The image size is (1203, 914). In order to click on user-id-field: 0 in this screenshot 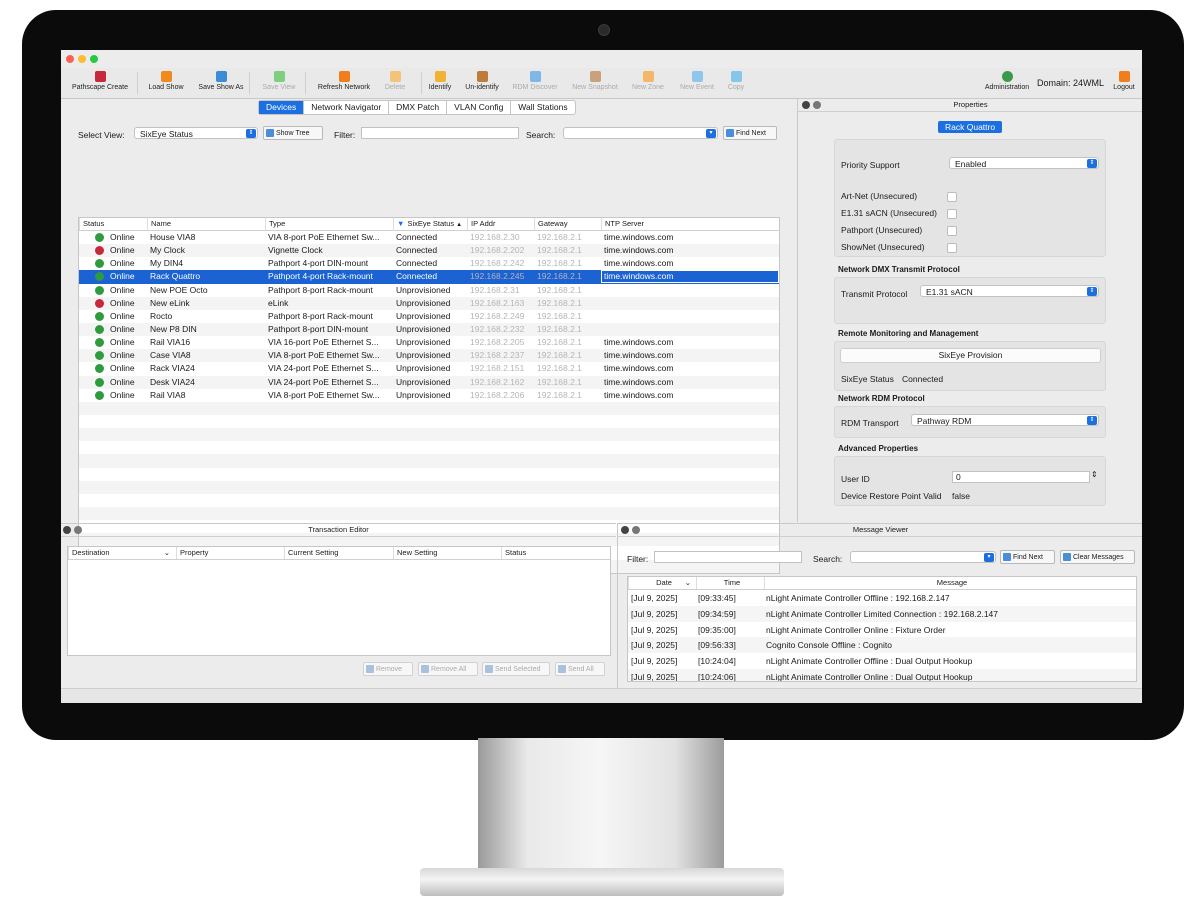, I will do `click(1021, 477)`.